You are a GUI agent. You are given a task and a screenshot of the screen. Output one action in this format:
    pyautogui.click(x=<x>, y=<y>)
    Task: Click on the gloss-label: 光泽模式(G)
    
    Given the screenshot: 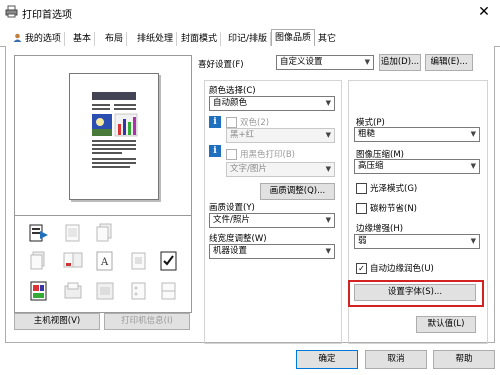 What is the action you would take?
    pyautogui.click(x=394, y=189)
    